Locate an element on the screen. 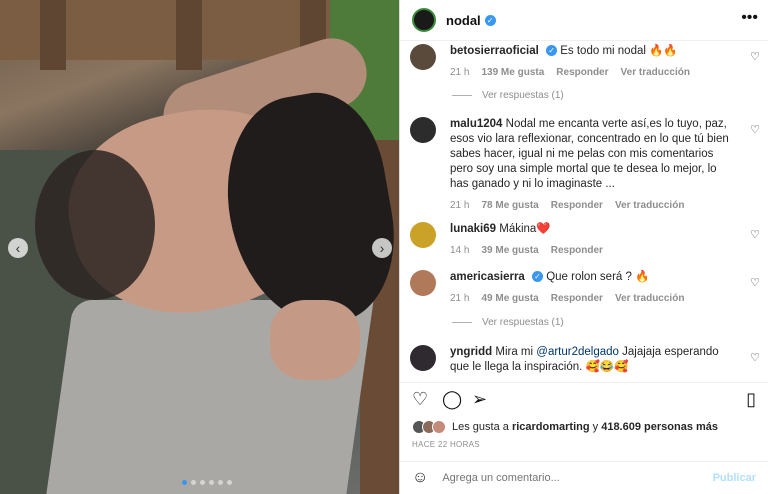 This screenshot has height=494, width=768. comment-icon: ◯ is located at coordinates (452, 399).